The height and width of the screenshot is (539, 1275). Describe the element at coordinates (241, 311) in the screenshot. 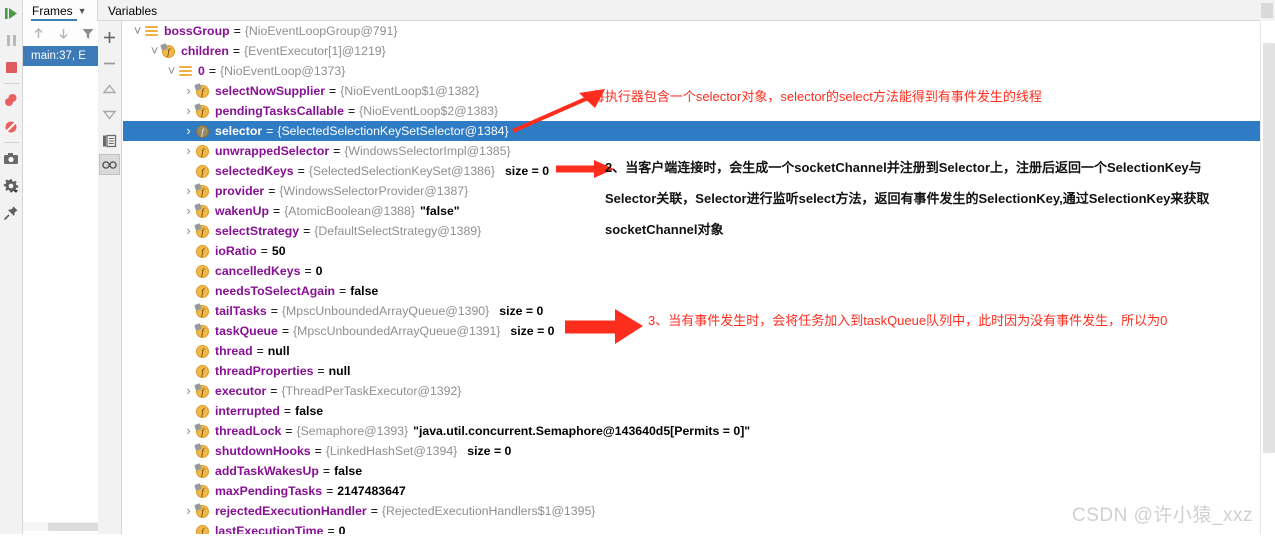

I see `variable-name: tailTasks` at that location.